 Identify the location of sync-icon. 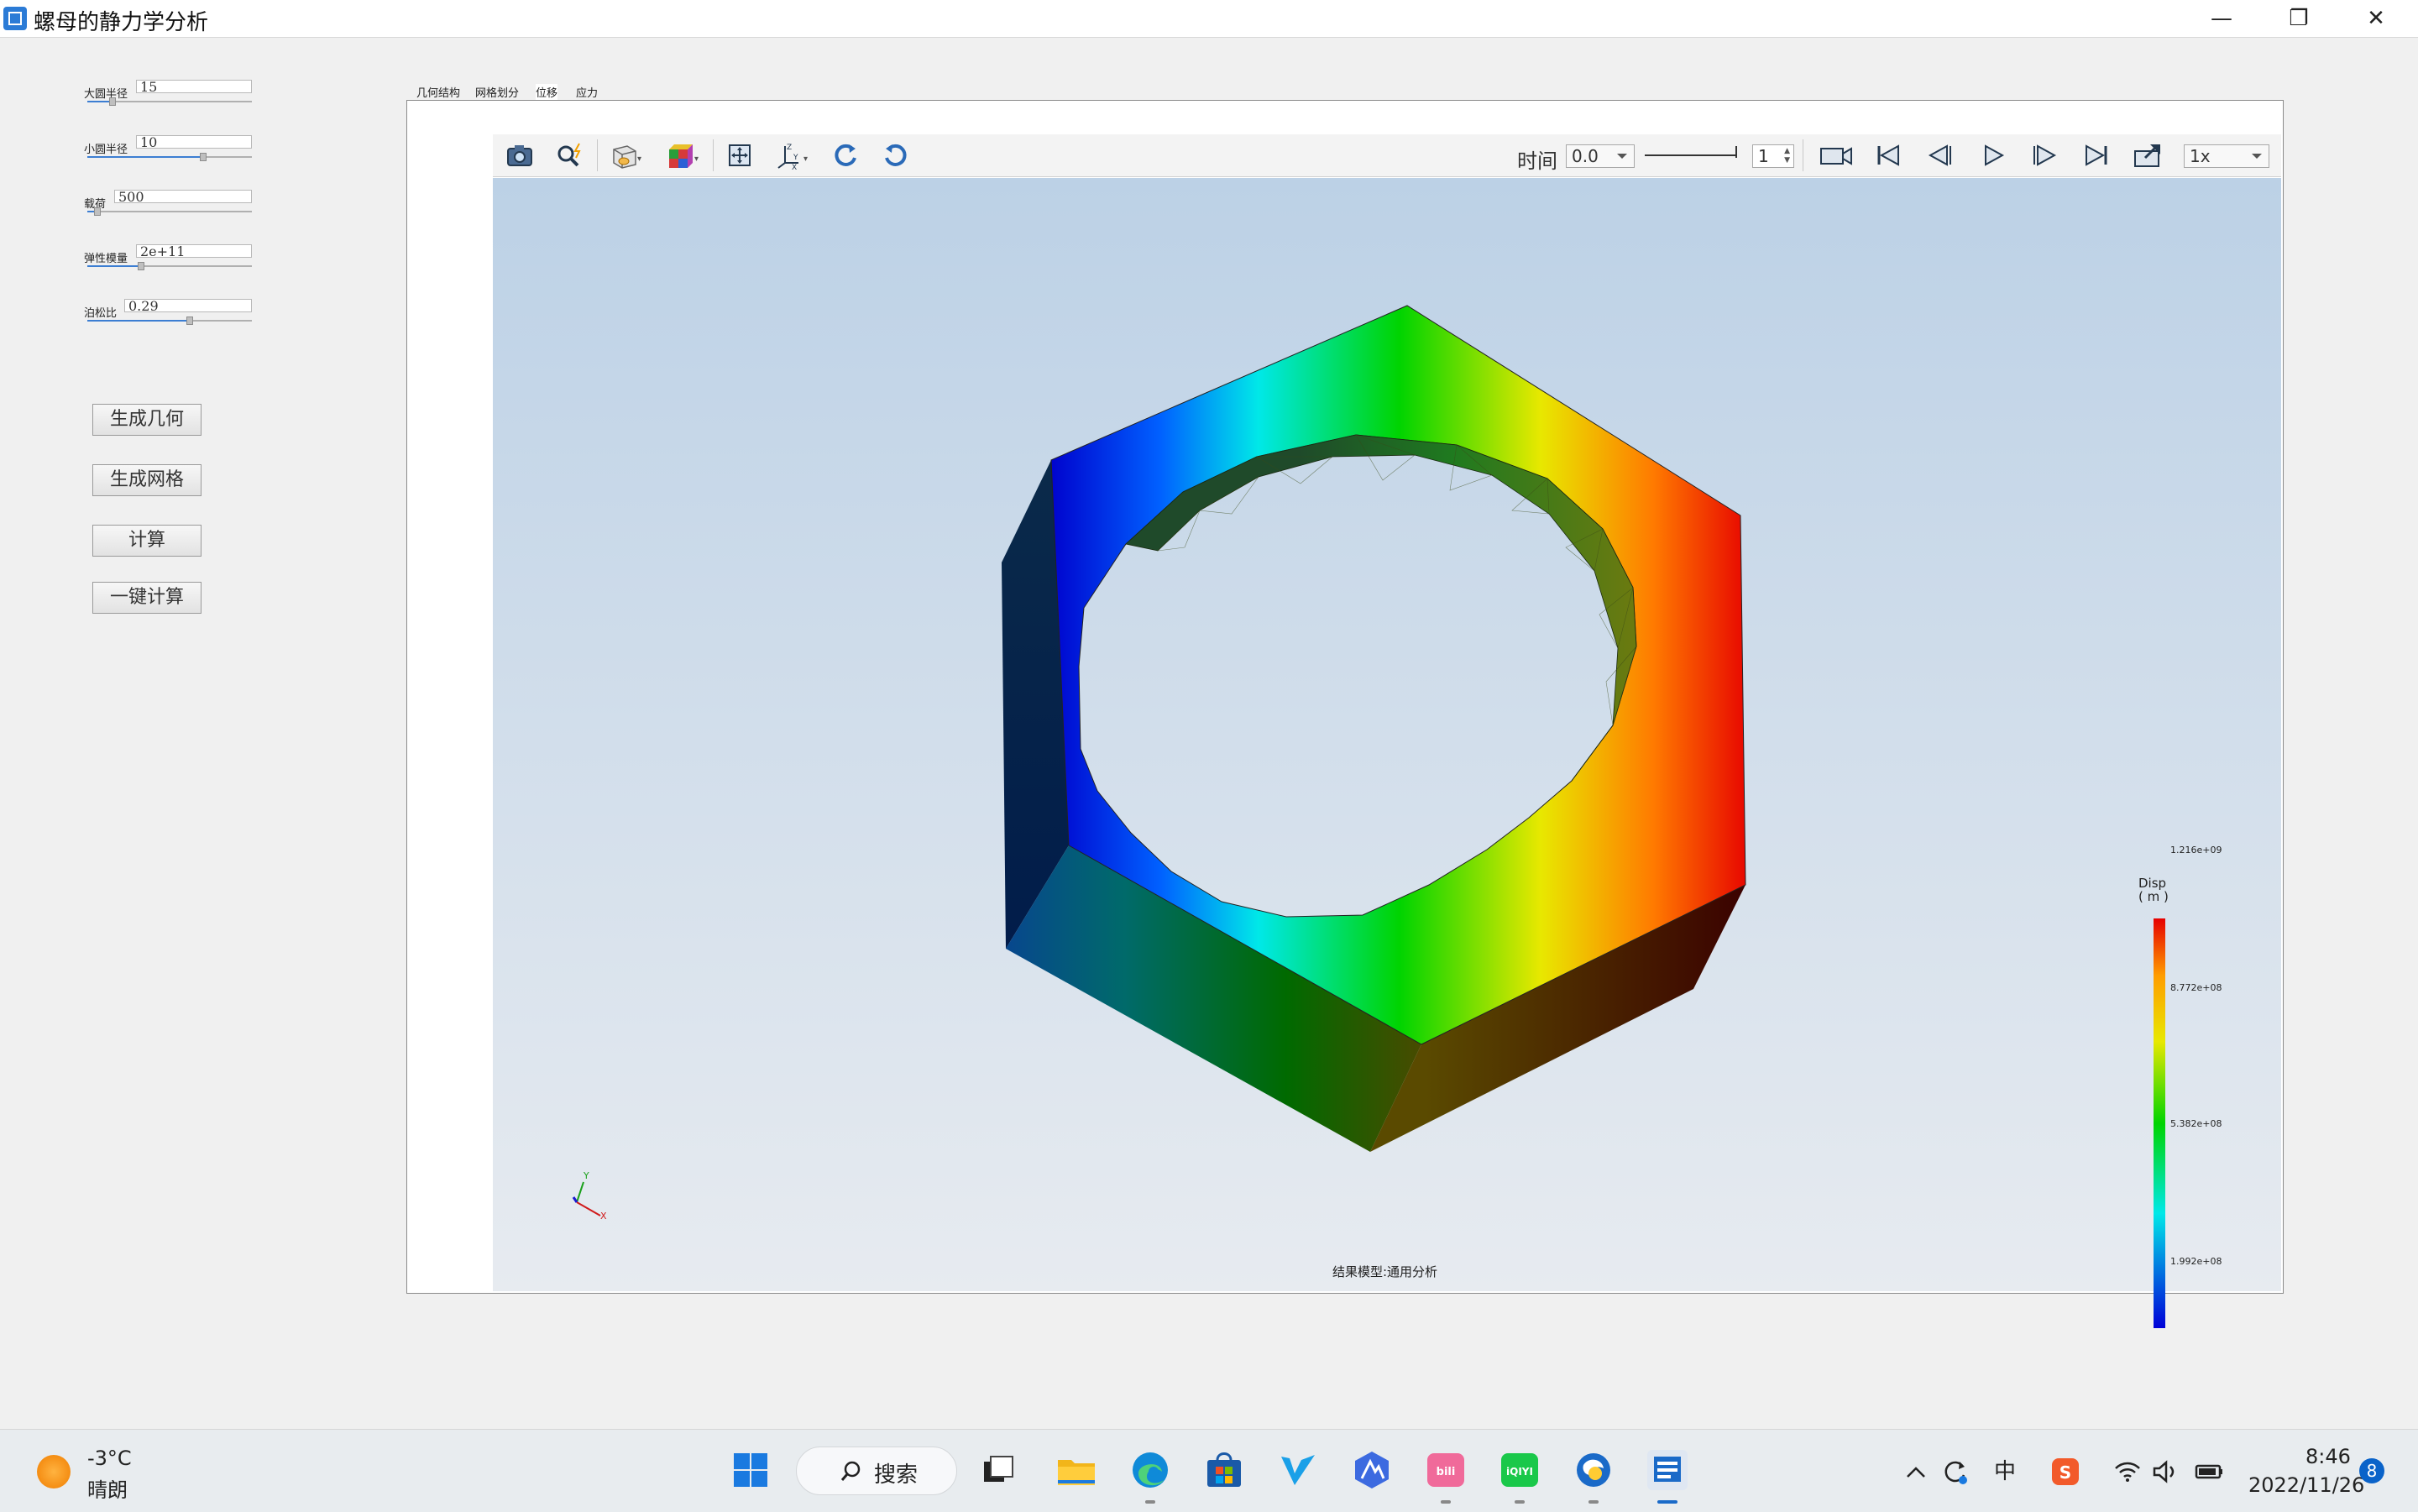
(1954, 1471).